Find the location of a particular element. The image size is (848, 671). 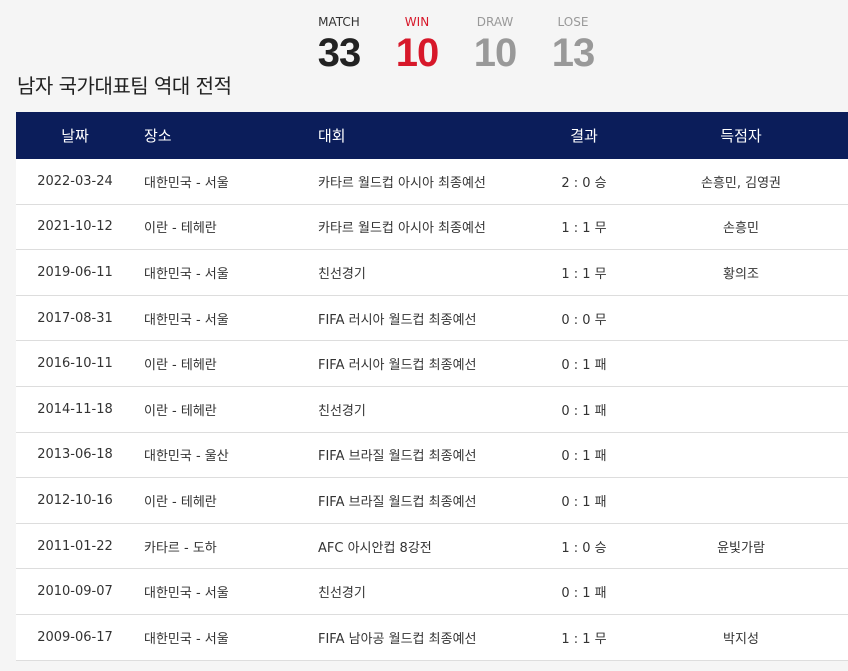

cell-scorers: 황의조 is located at coordinates (741, 274).